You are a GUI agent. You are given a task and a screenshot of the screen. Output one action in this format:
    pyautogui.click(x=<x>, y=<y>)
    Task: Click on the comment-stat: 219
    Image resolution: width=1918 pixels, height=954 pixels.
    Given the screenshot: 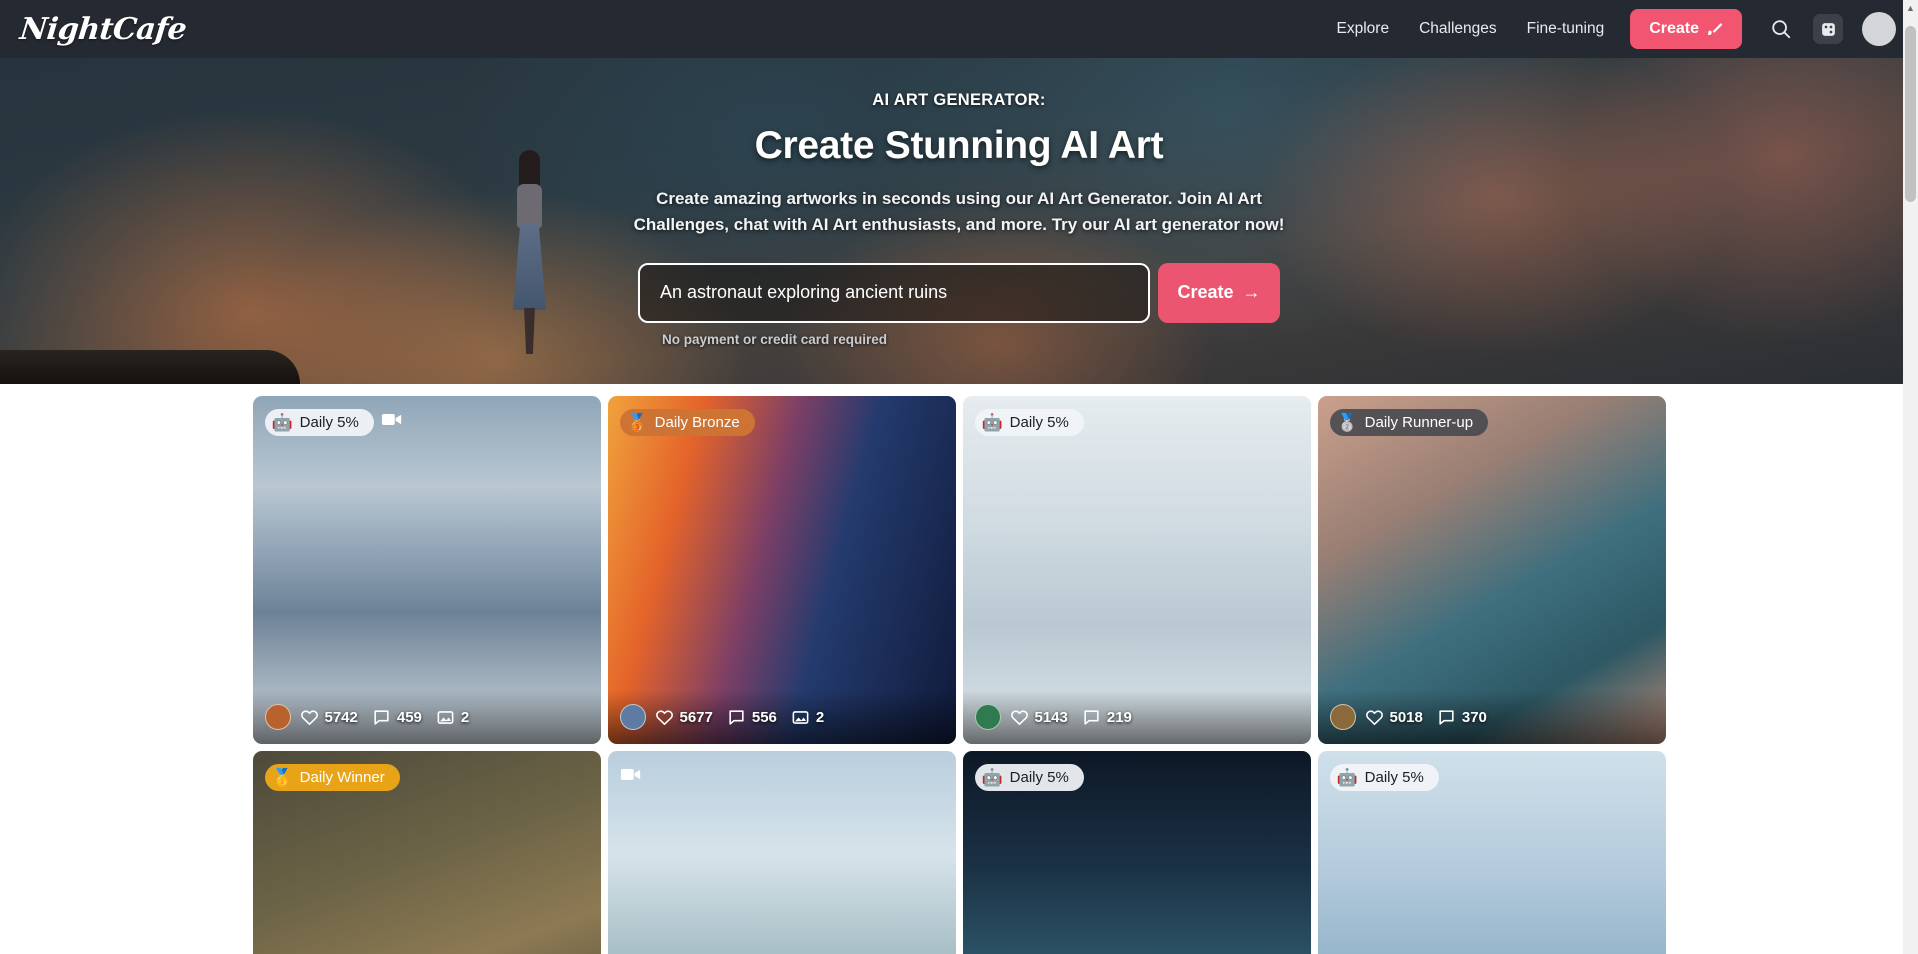 What is the action you would take?
    pyautogui.click(x=1107, y=717)
    